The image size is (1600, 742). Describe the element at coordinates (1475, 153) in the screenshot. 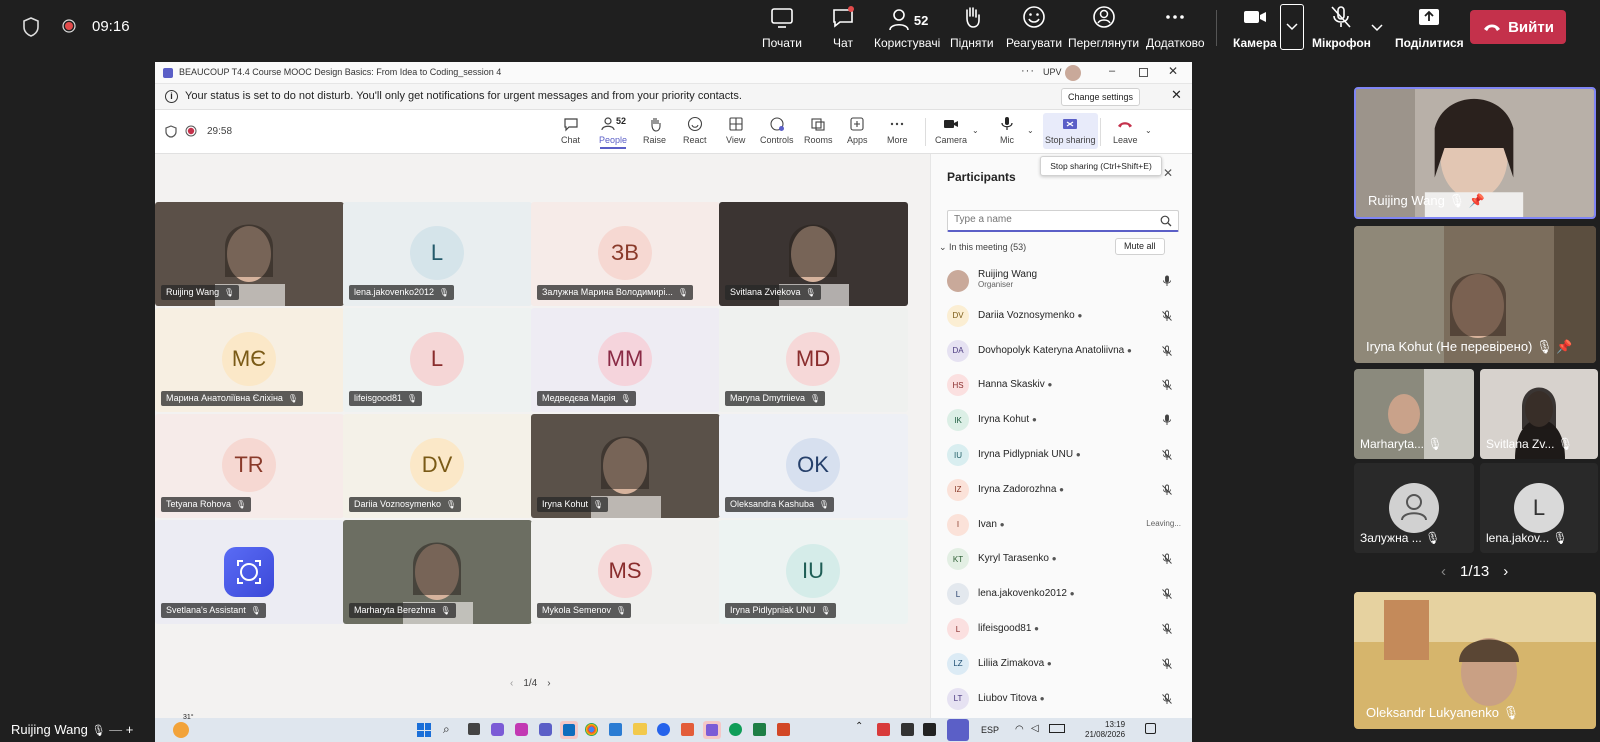

I see `rail-tile-ruijing: Ruijing Wang 🎙 📌` at that location.